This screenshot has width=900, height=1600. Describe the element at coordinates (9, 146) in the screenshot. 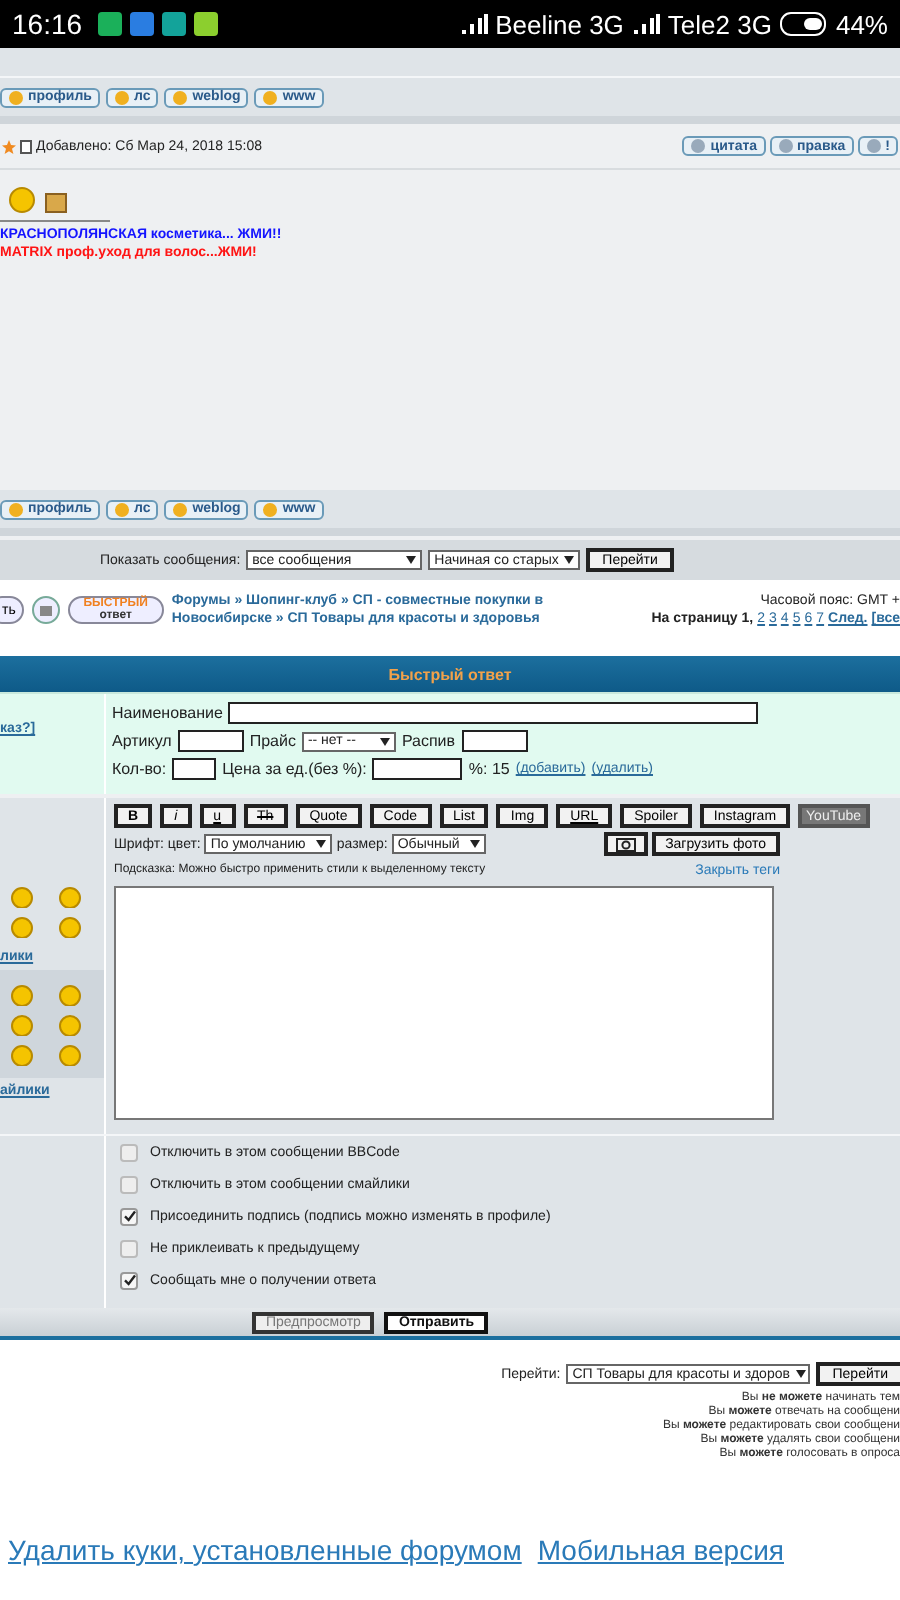

I see `star-icon` at that location.